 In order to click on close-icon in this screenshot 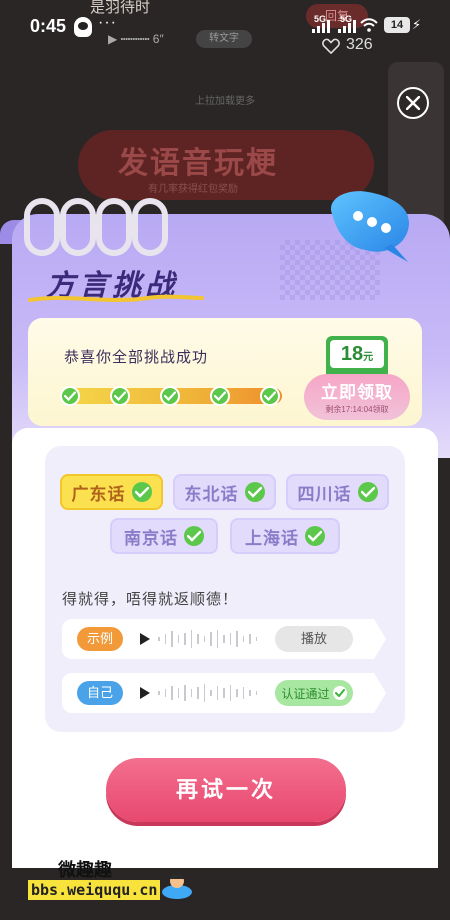, I will do `click(413, 103)`.